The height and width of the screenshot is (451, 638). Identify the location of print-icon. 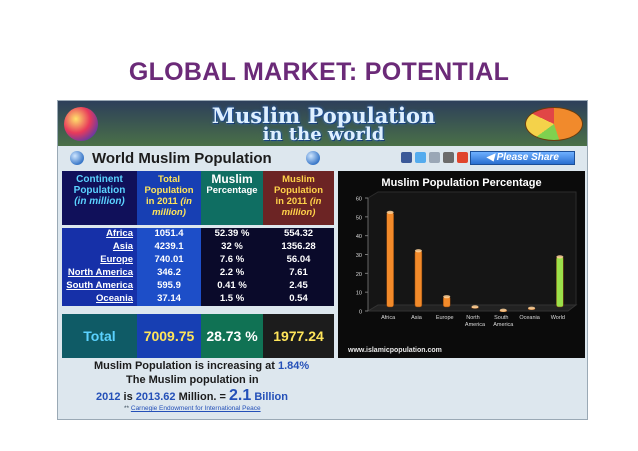
(448, 157).